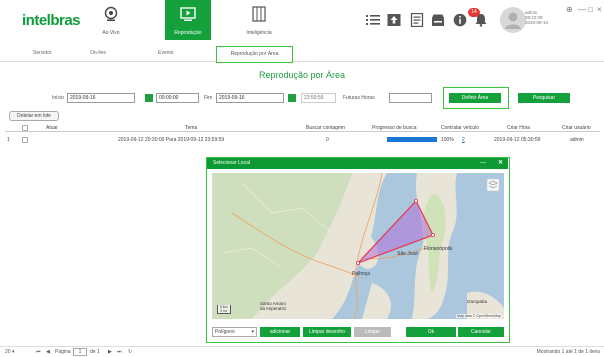 This screenshot has height=357, width=604. I want to click on nav-label: Inteligência, so click(259, 33).